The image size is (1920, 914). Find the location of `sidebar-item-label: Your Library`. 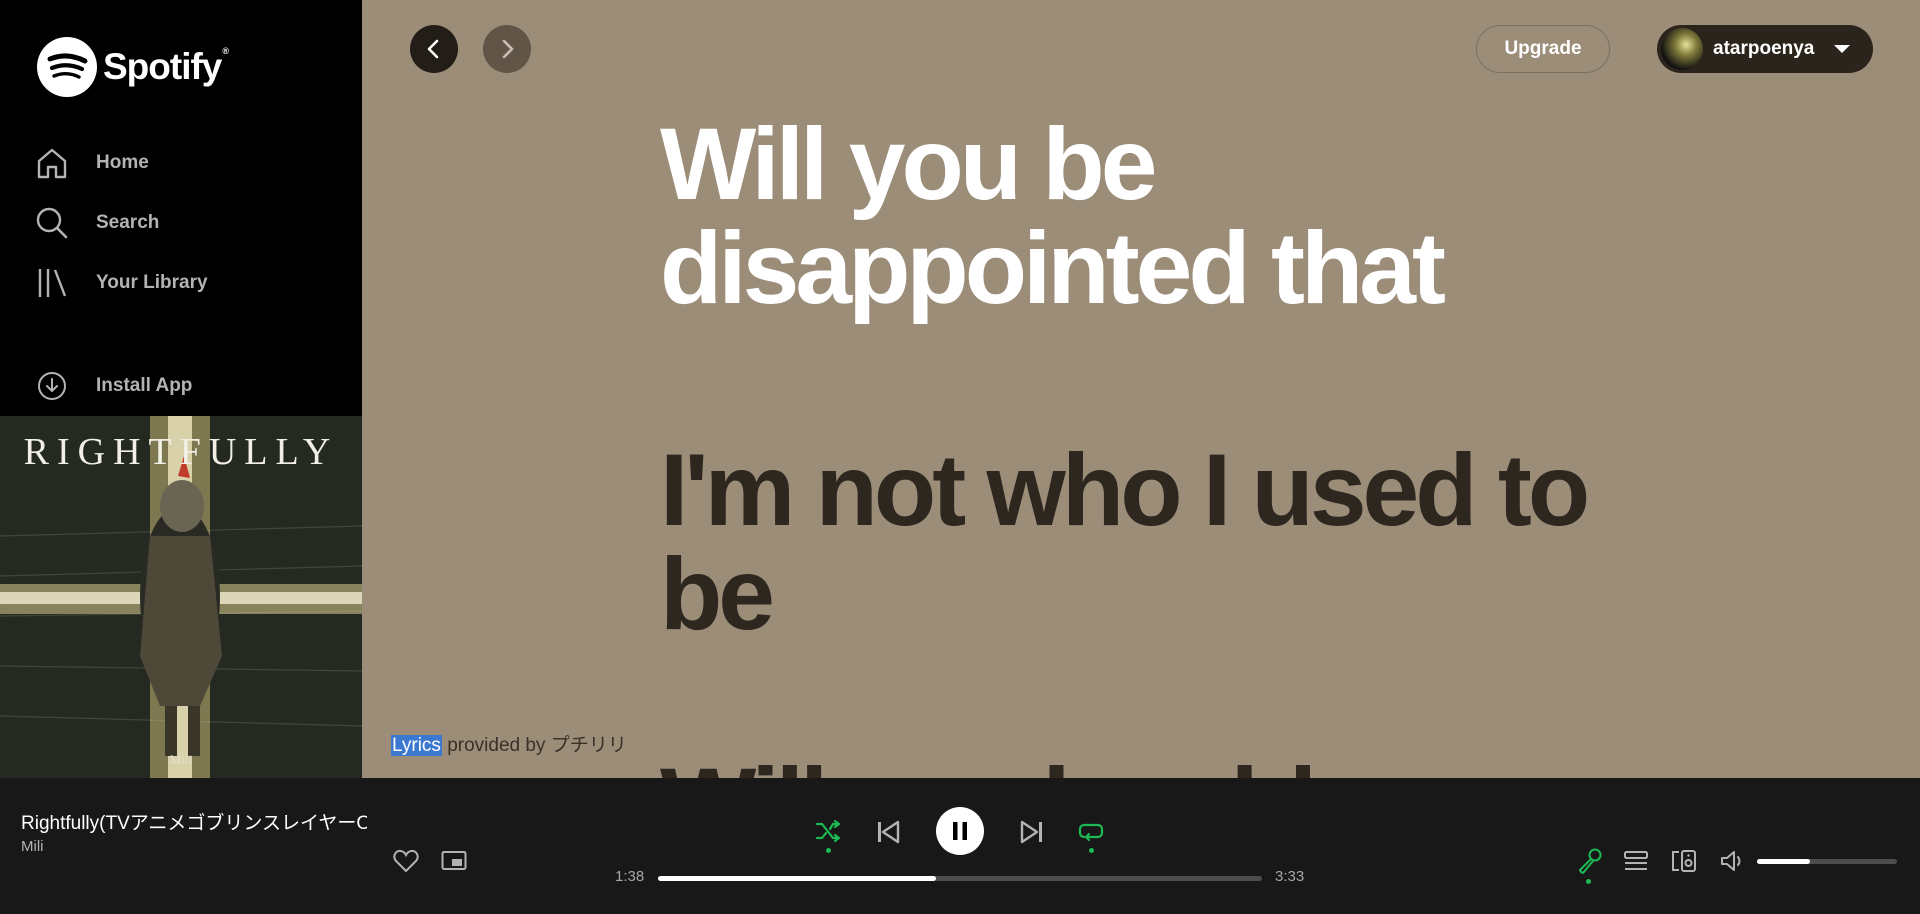

sidebar-item-label: Your Library is located at coordinates (152, 282).